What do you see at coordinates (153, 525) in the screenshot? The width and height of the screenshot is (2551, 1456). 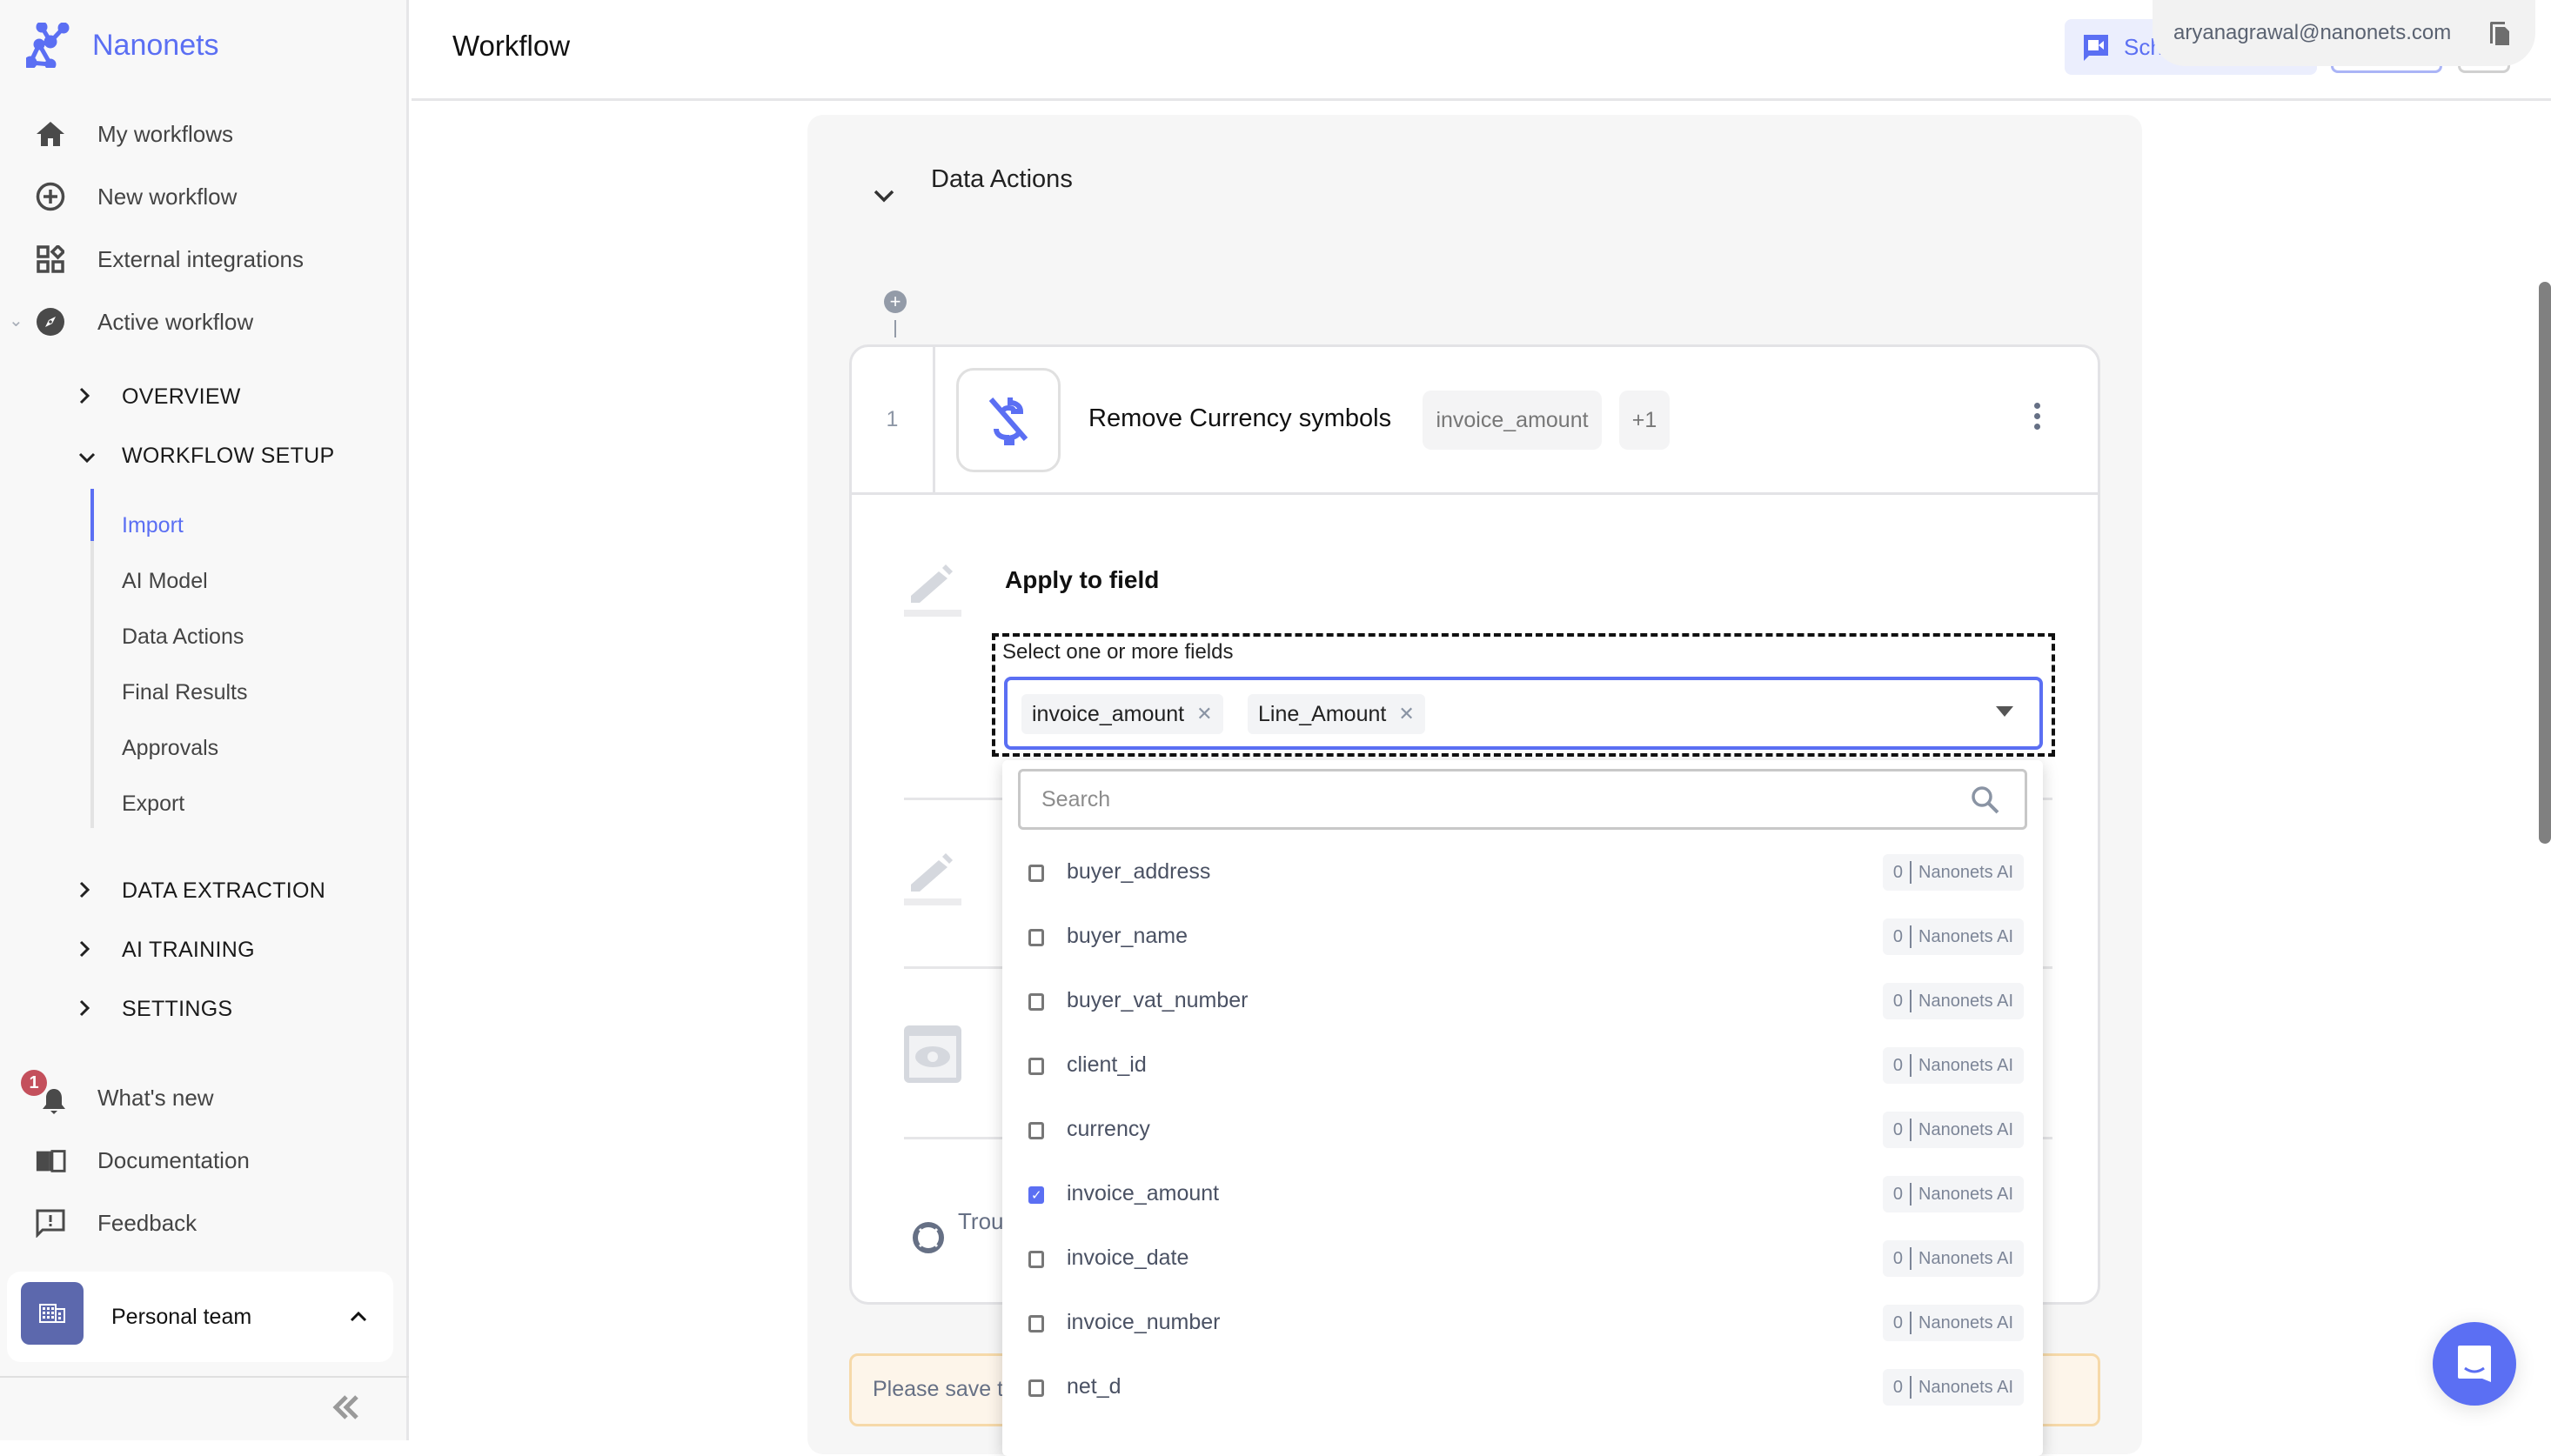 I see `setup-item-import: Import` at bounding box center [153, 525].